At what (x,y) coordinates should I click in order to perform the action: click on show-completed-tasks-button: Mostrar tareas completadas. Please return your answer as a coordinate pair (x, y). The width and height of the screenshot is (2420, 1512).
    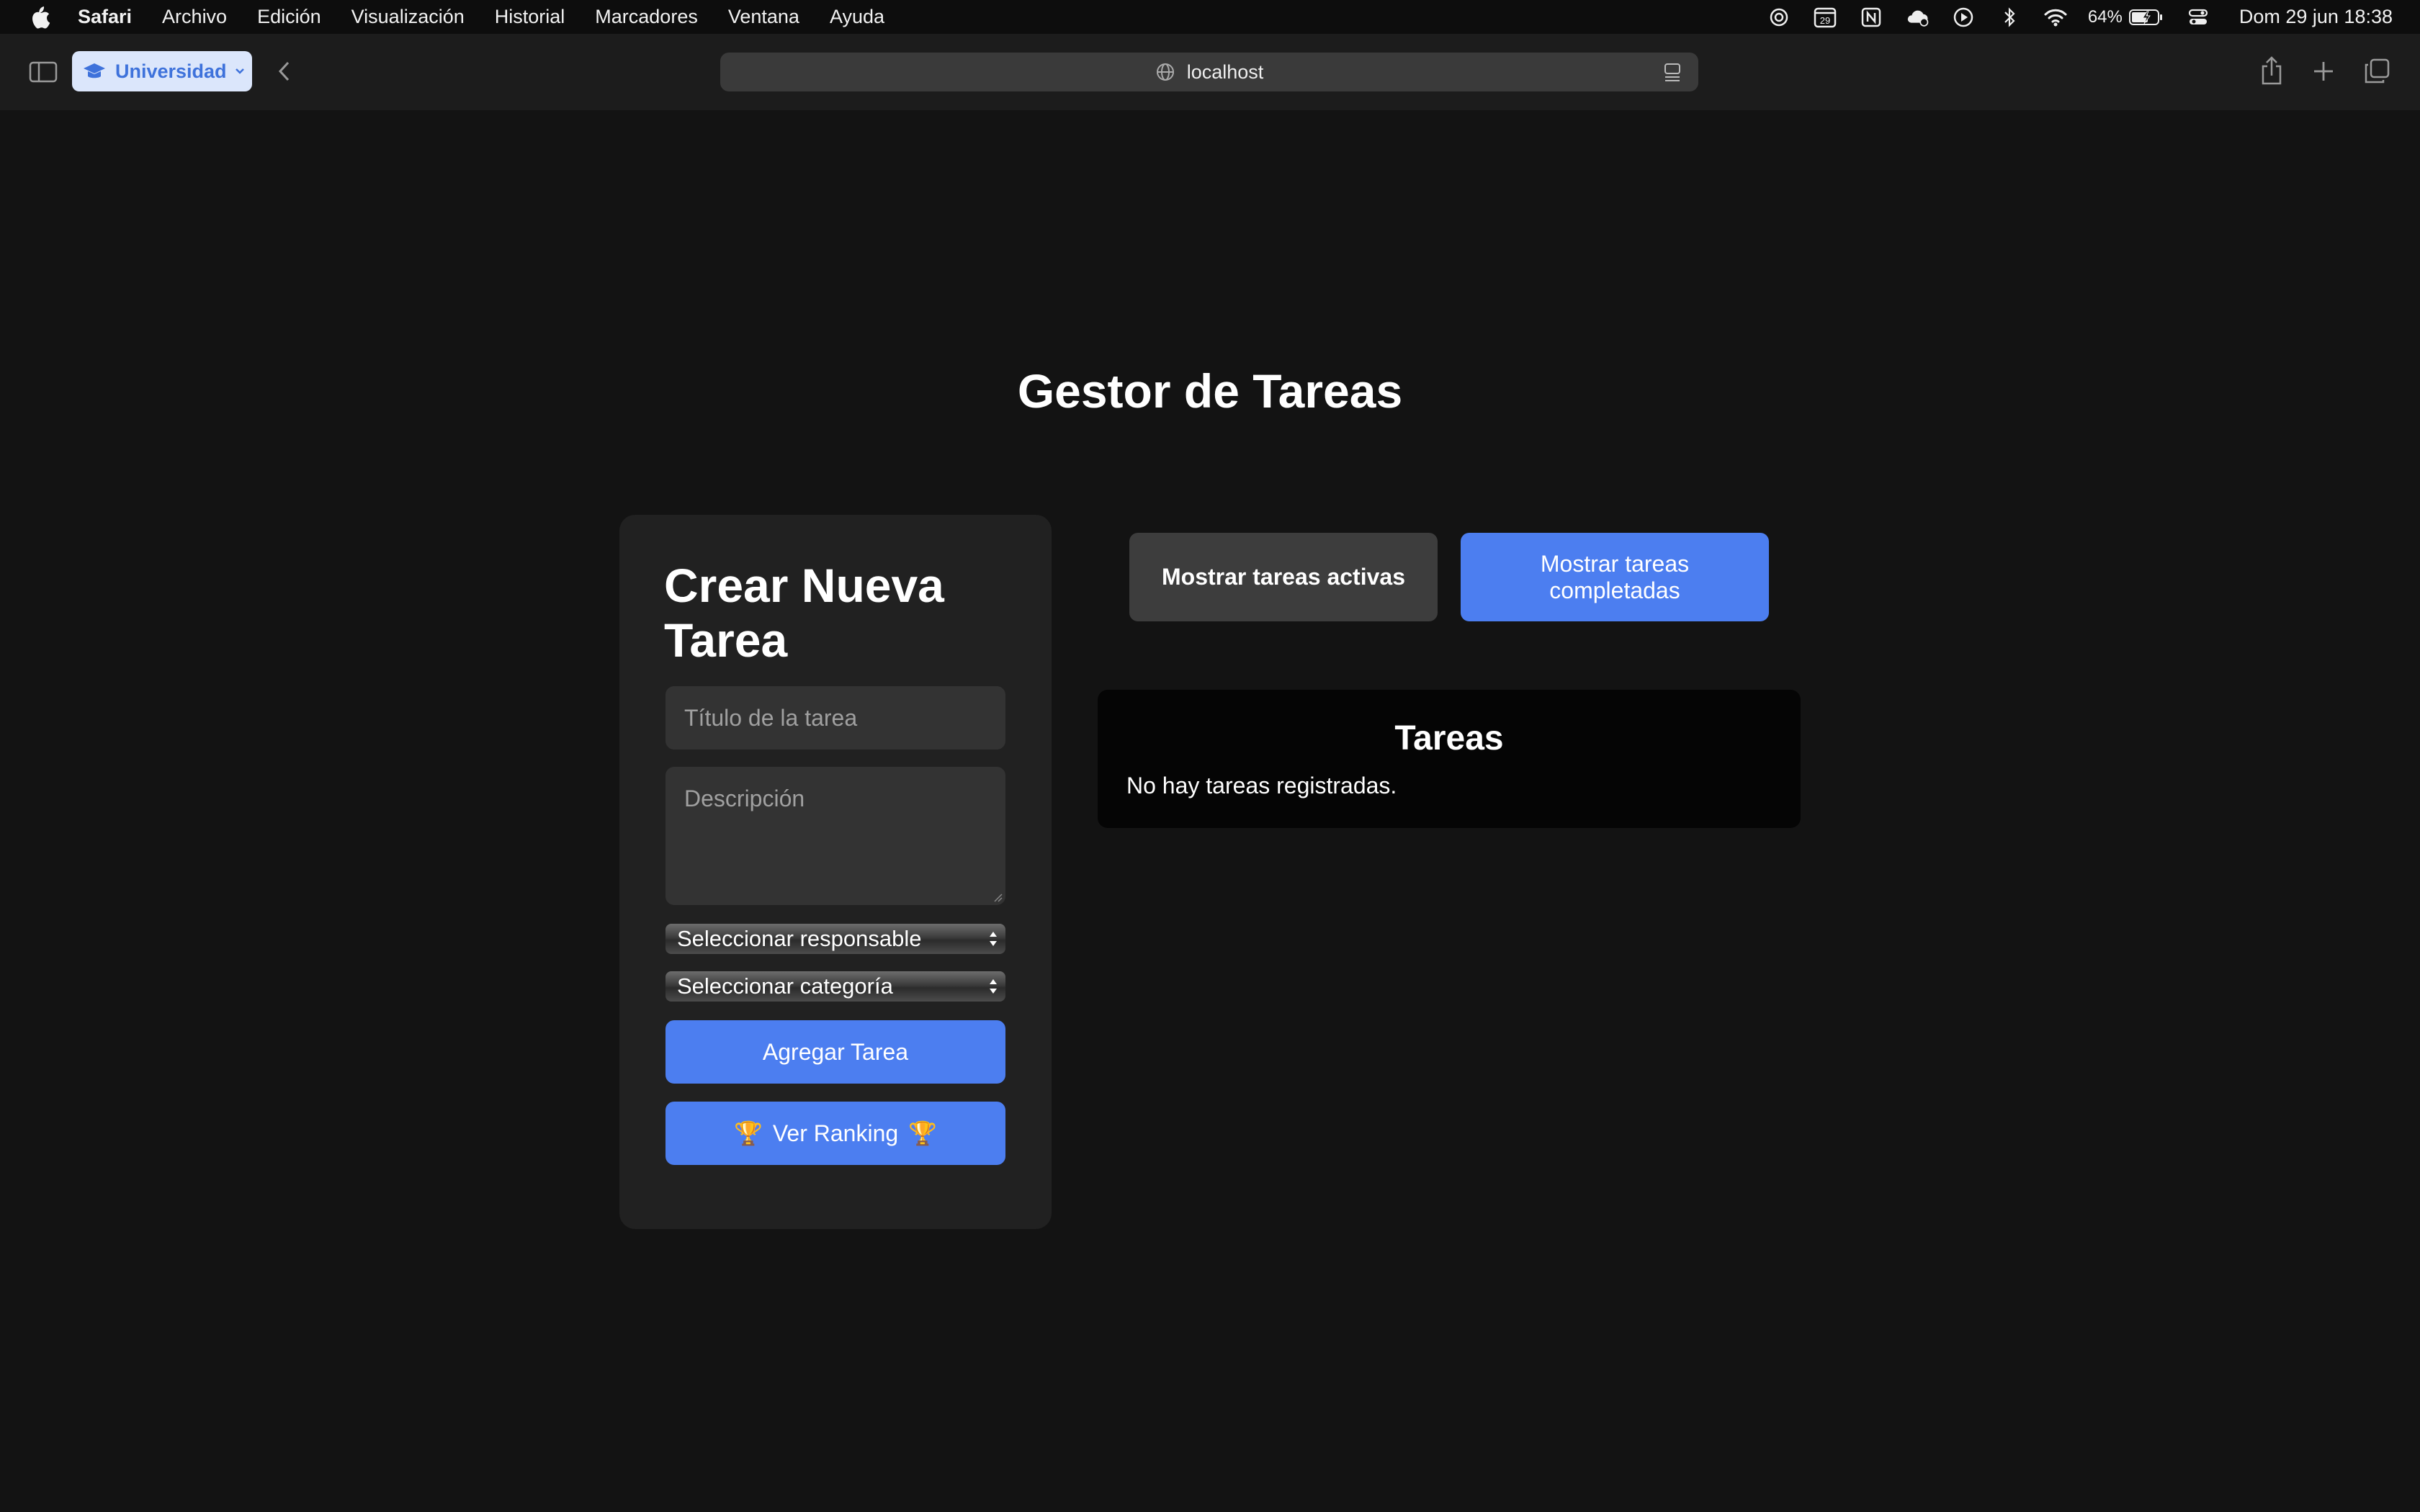
    Looking at the image, I should click on (1615, 577).